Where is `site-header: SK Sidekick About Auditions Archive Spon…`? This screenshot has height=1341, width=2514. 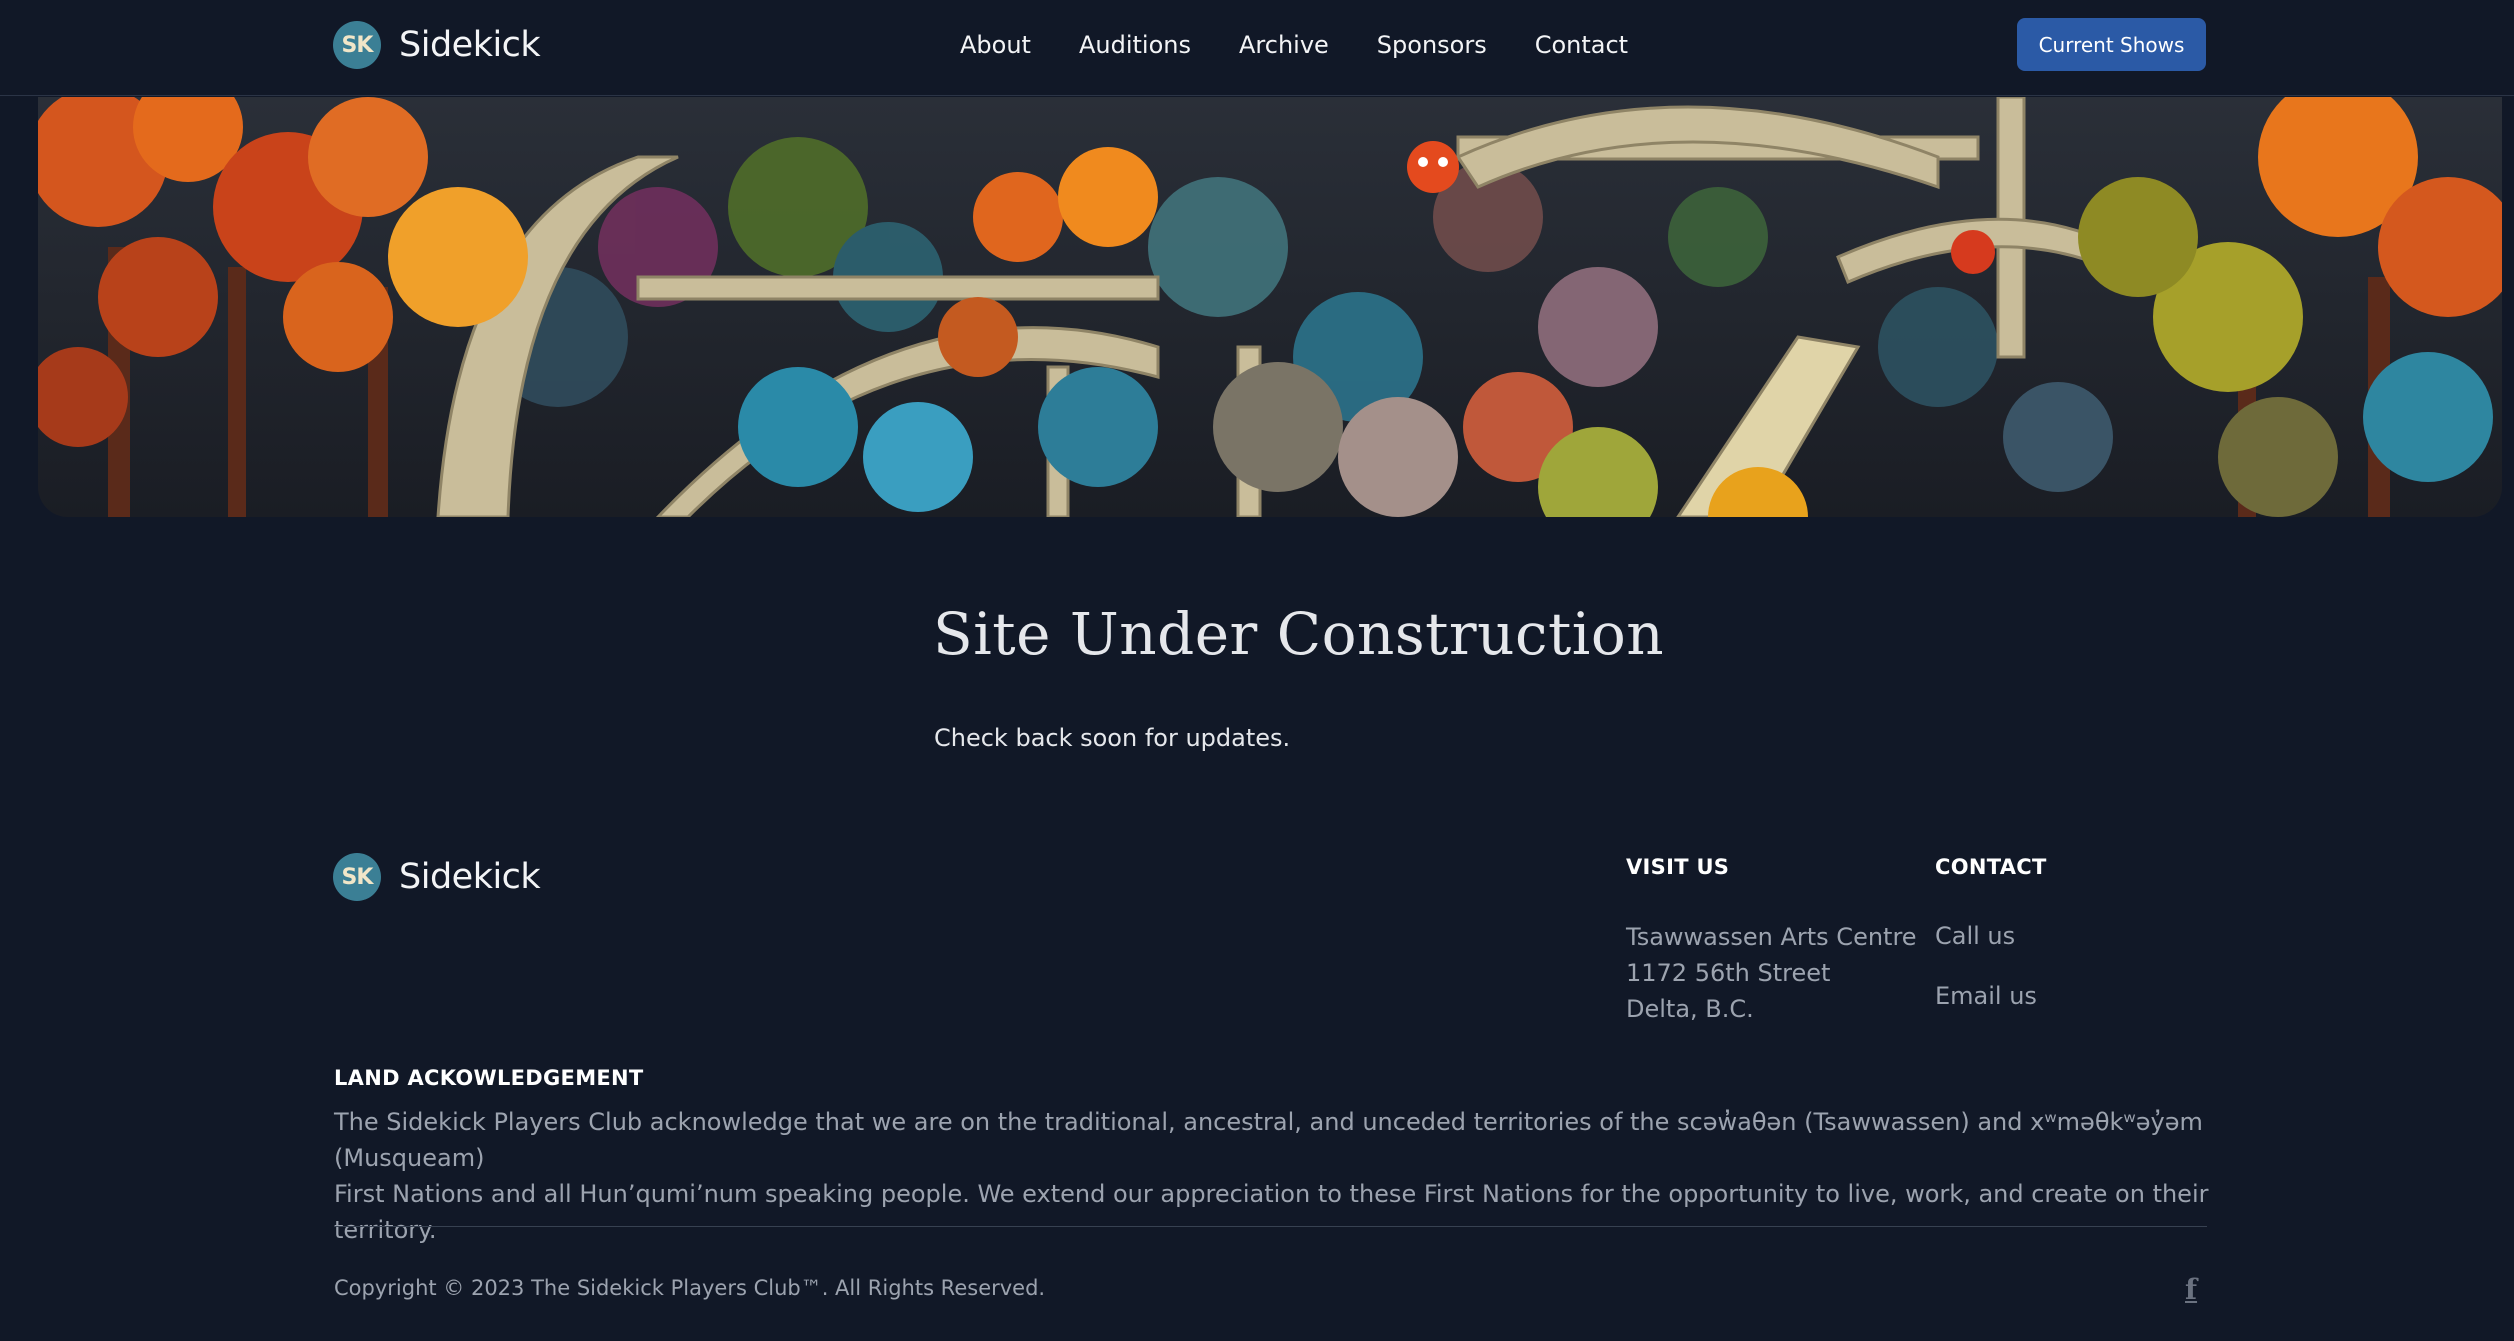 site-header: SK Sidekick About Auditions Archive Spon… is located at coordinates (1257, 48).